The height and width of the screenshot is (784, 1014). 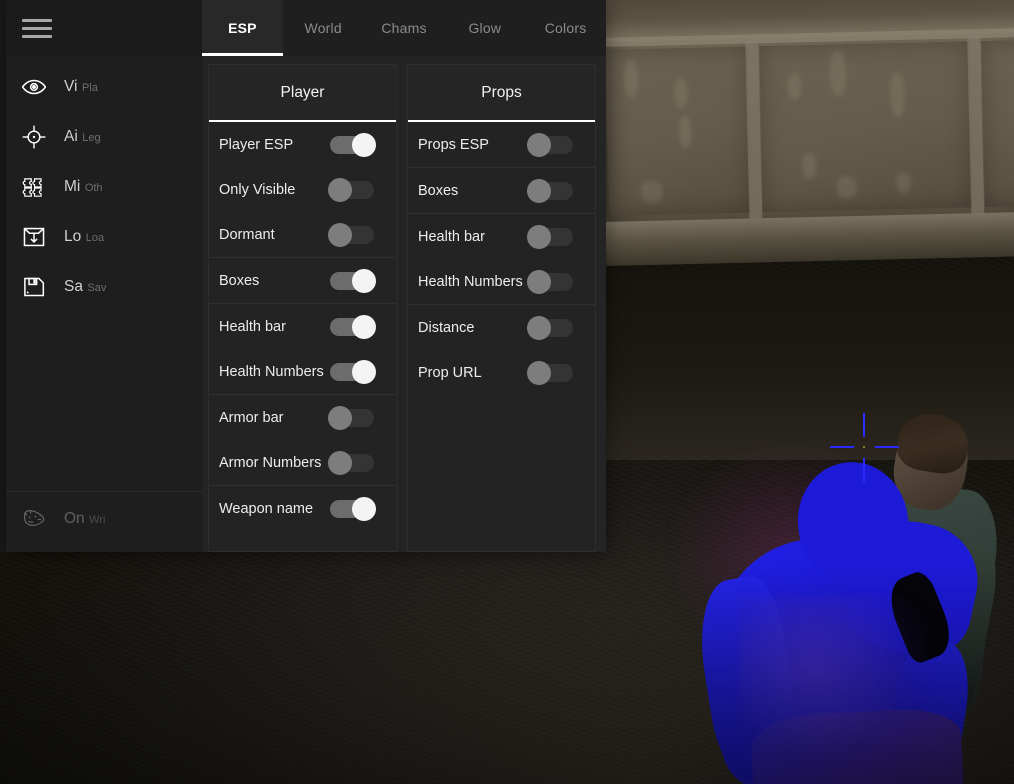 I want to click on column-header-player: Player, so click(x=302, y=93).